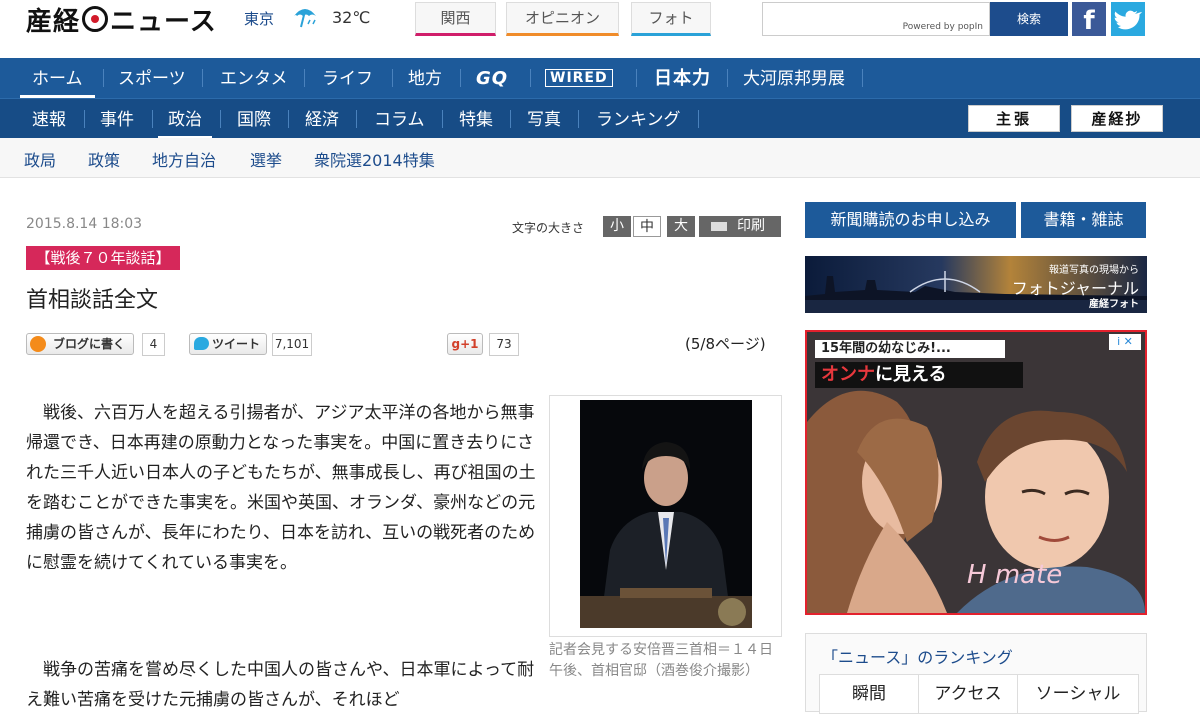 The height and width of the screenshot is (715, 1200). Describe the element at coordinates (117, 119) in the screenshot. I see `nav-jiken: 事件` at that location.